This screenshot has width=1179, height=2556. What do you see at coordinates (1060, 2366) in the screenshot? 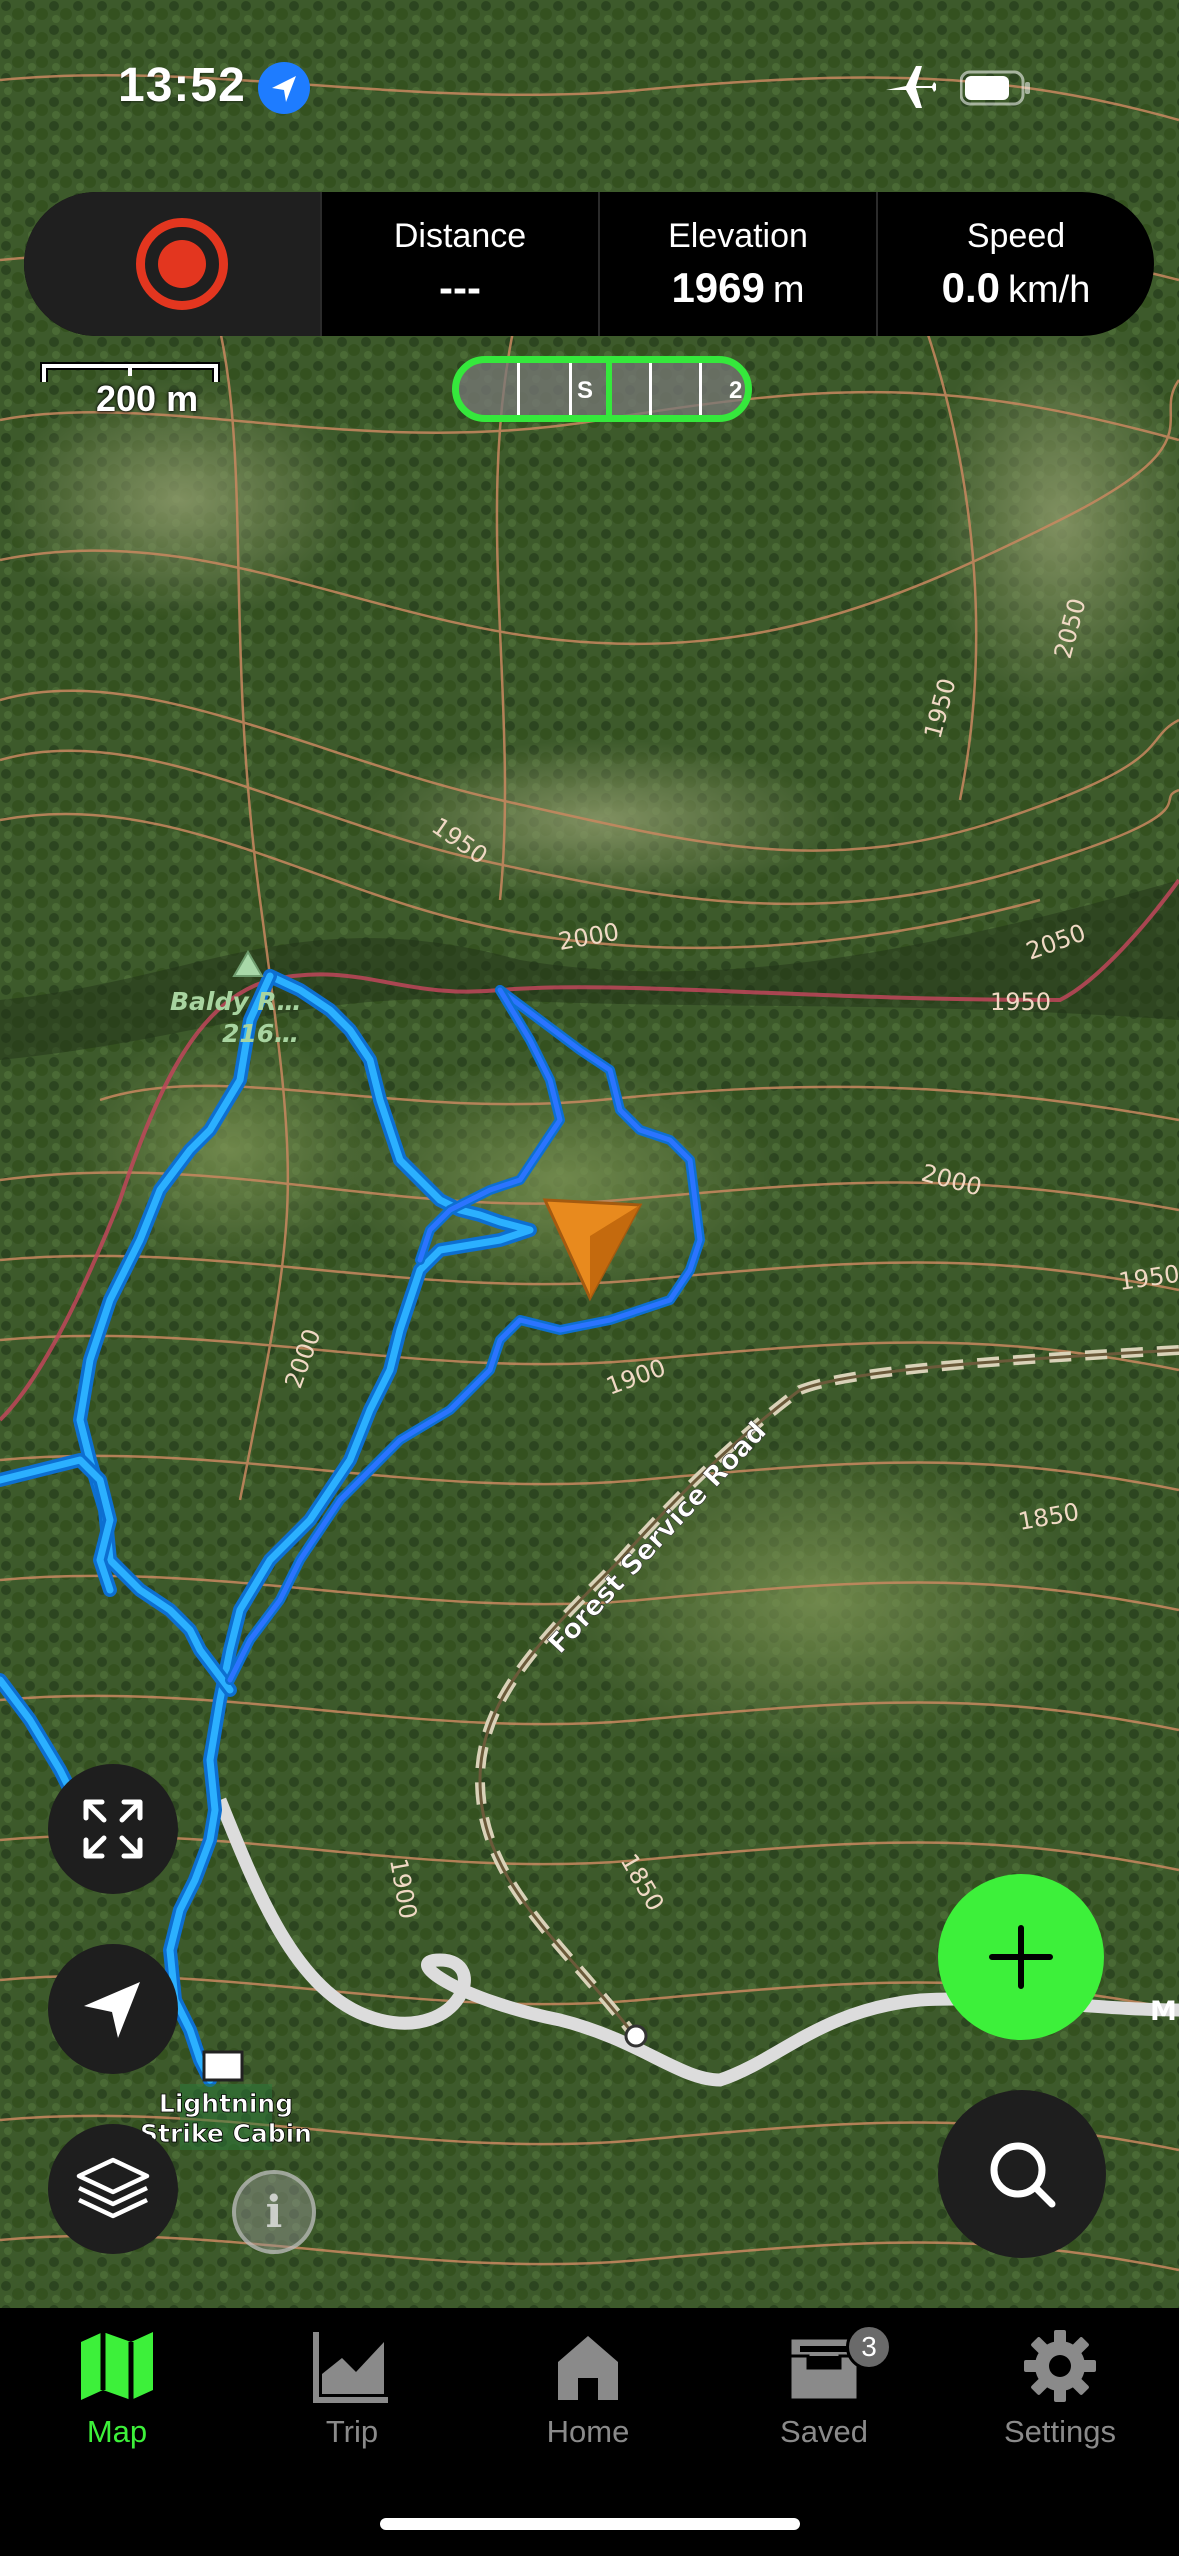
I see `gear-icon` at bounding box center [1060, 2366].